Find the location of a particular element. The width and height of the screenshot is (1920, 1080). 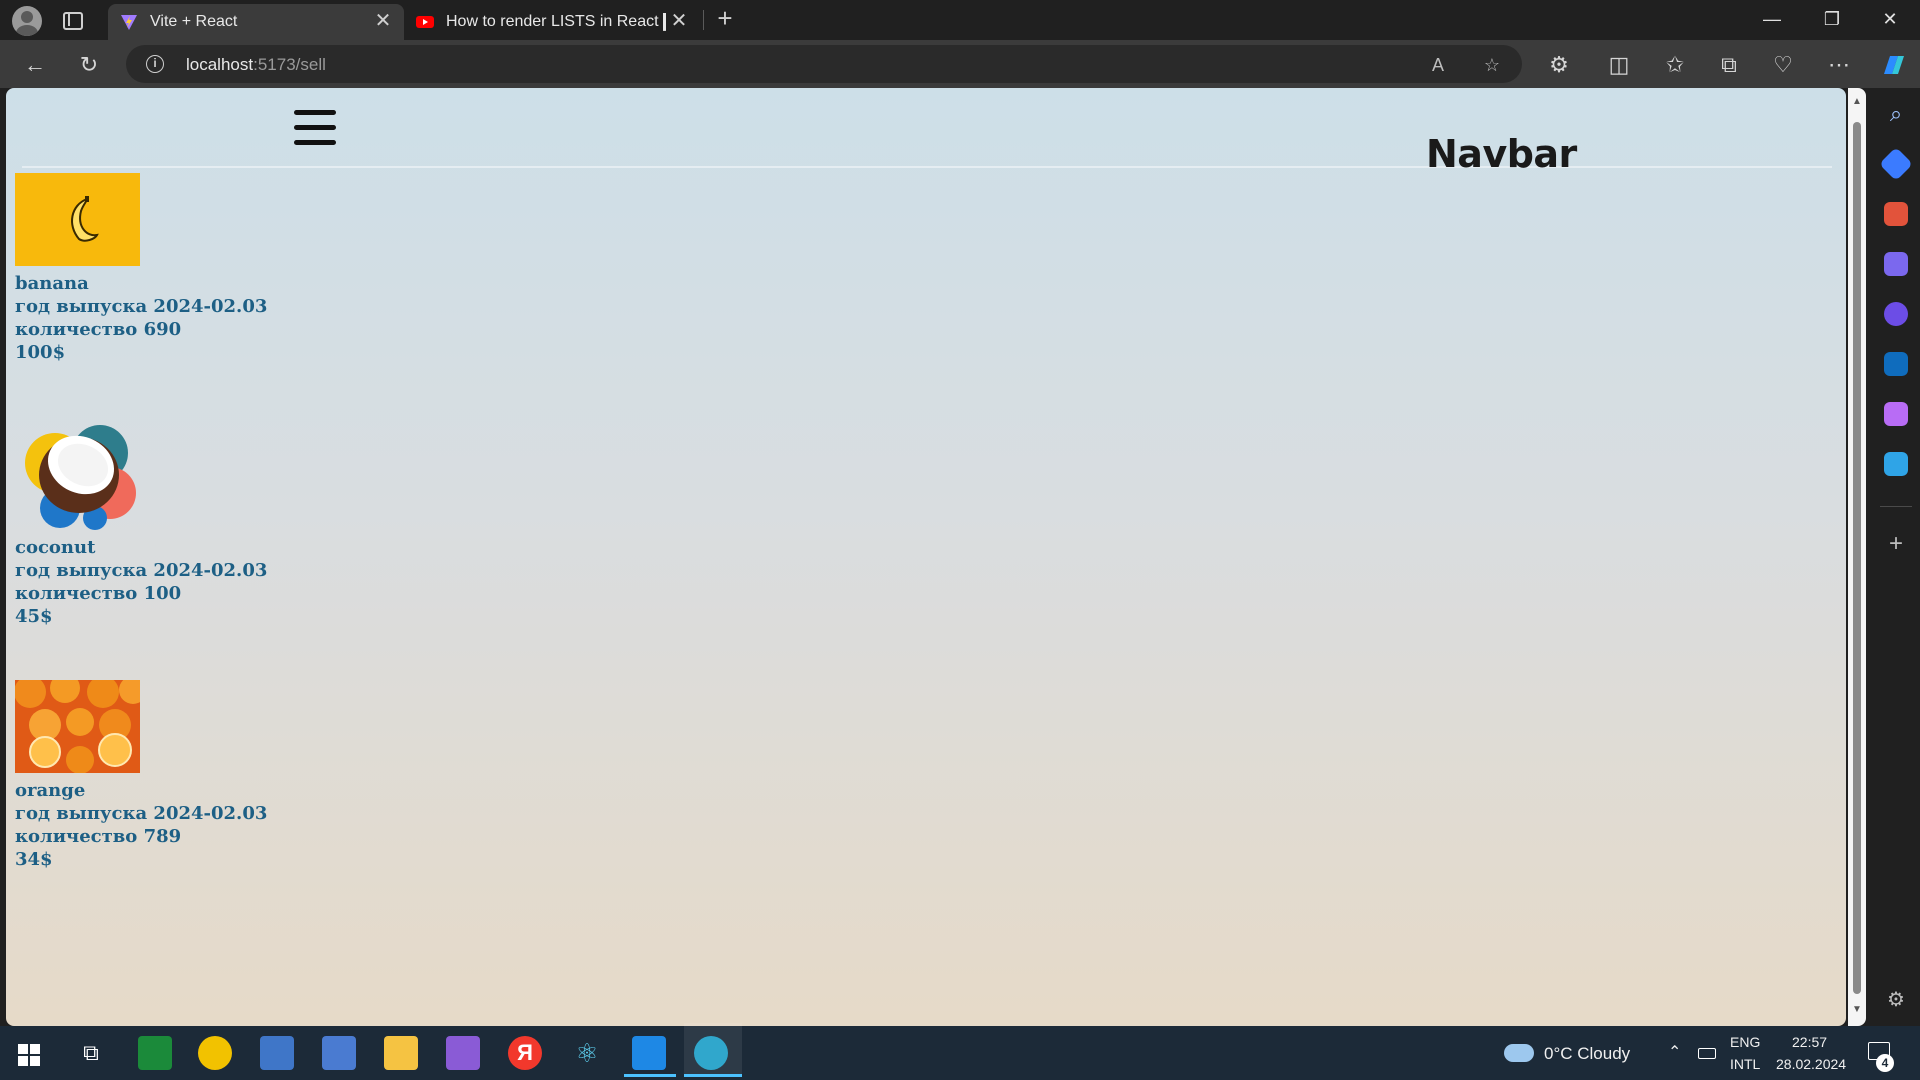

add-icon: + is located at coordinates (1896, 544).